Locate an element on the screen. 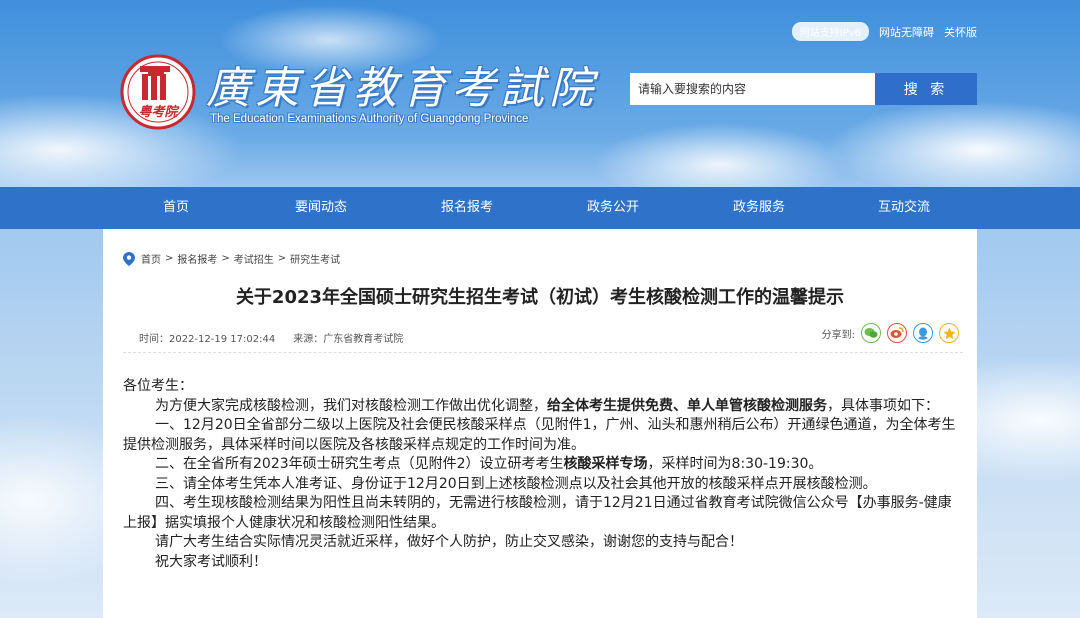  ipv6-badge: 网站支持IPv6 is located at coordinates (830, 31).